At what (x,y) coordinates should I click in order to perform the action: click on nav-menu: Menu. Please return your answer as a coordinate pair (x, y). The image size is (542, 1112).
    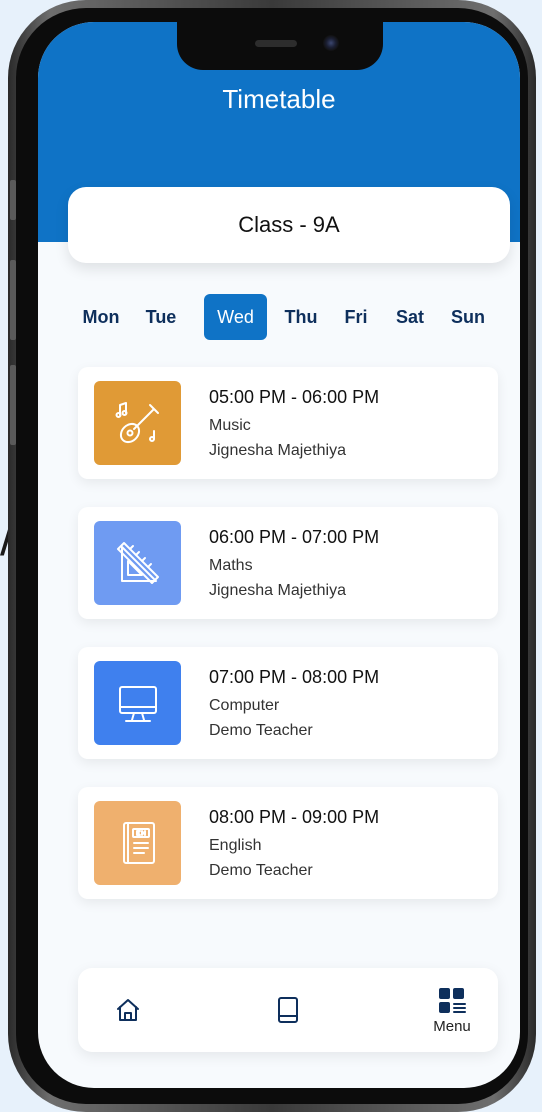
    Looking at the image, I should click on (452, 1010).